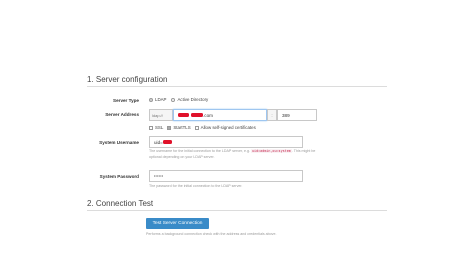 This screenshot has width=474, height=266. What do you see at coordinates (193, 99) in the screenshot?
I see `radio-active-directory-label: Active Directory` at bounding box center [193, 99].